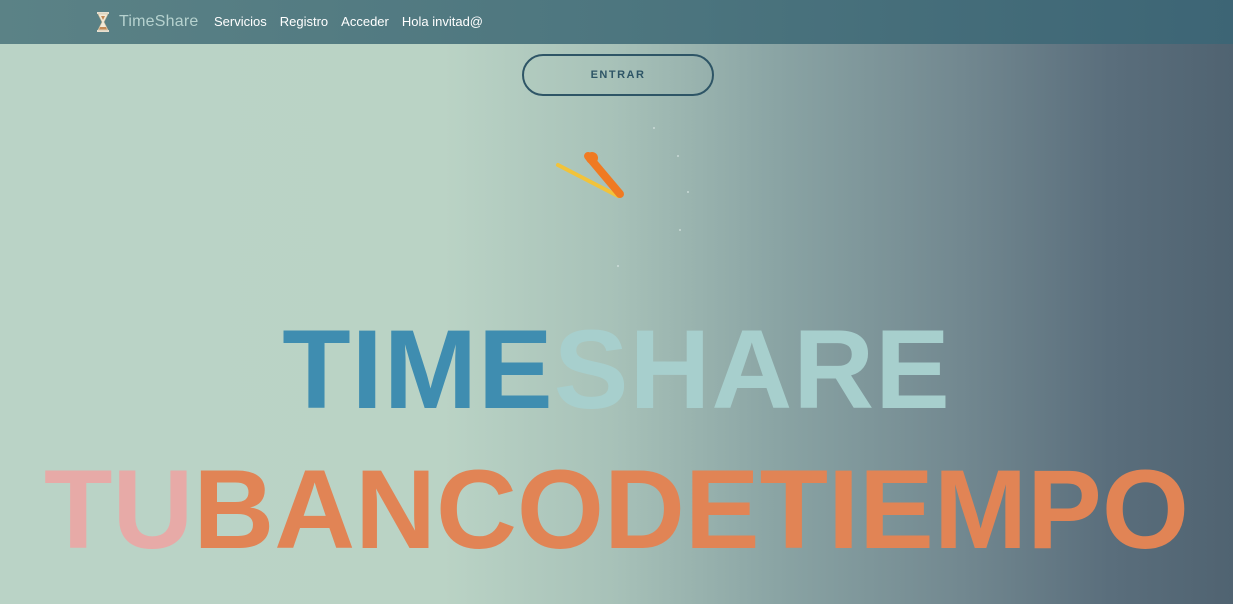  What do you see at coordinates (159, 21) in the screenshot?
I see `brand-name: TimeShare` at bounding box center [159, 21].